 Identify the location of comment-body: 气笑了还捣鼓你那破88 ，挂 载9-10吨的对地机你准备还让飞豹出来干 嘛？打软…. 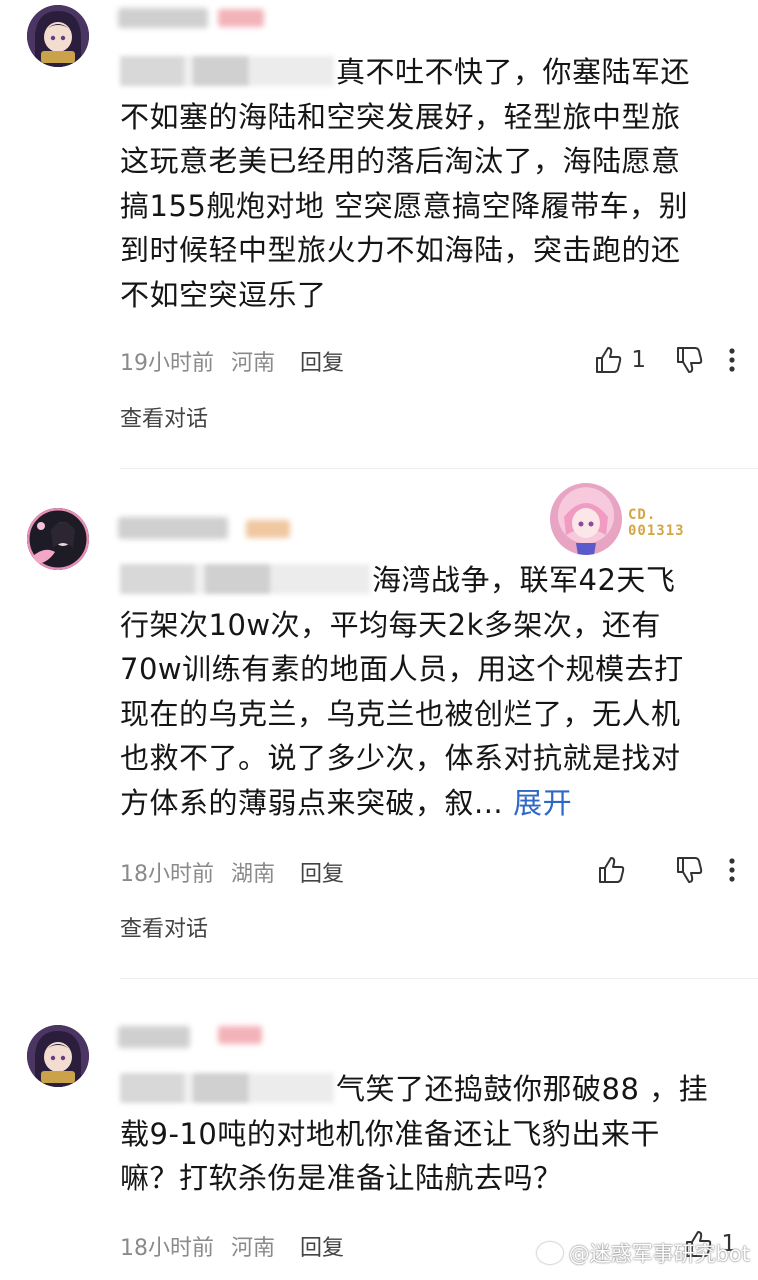
(425, 1134).